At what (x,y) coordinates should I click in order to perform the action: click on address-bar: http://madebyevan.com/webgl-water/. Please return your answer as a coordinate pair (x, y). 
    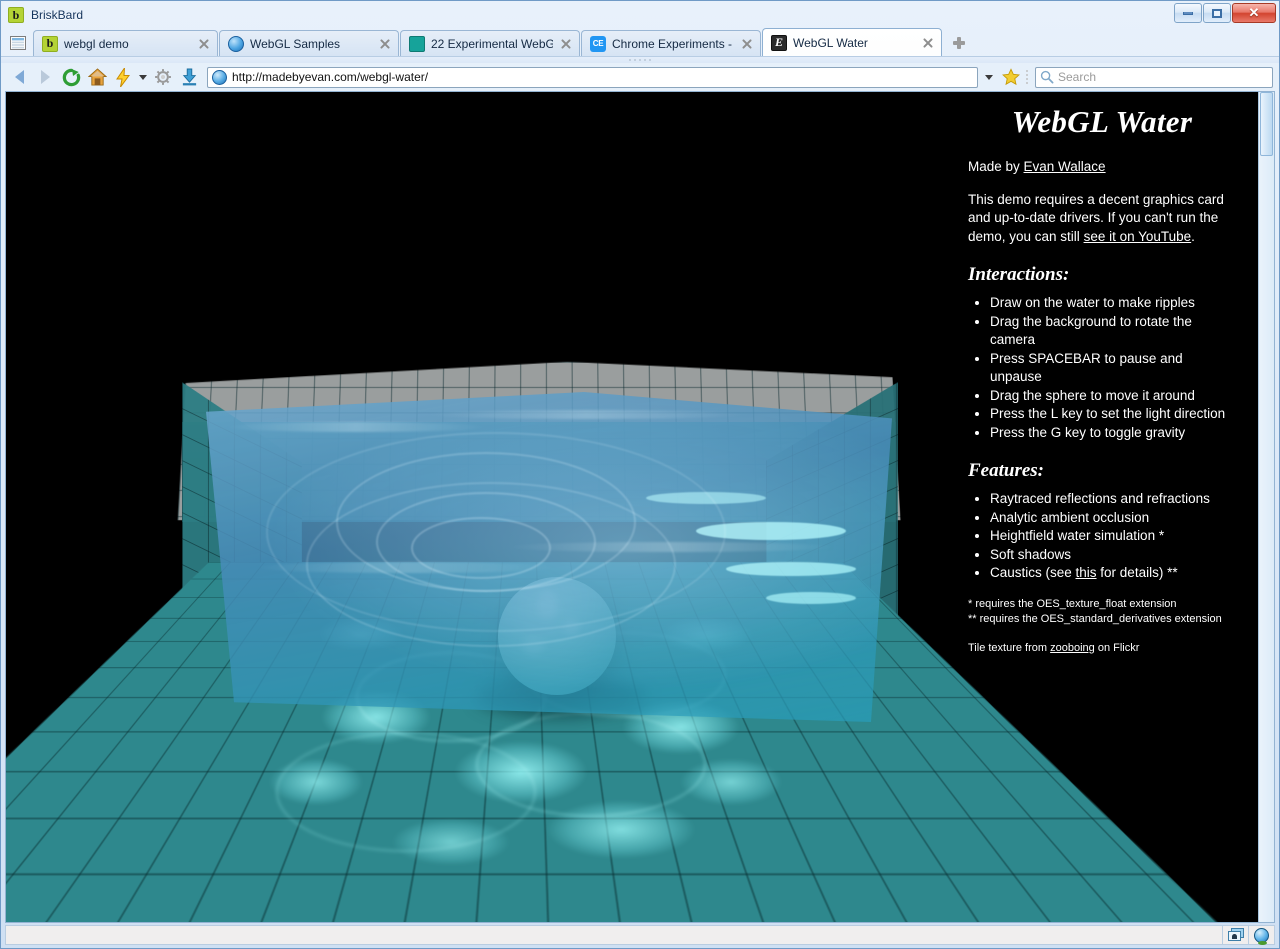
    Looking at the image, I should click on (592, 77).